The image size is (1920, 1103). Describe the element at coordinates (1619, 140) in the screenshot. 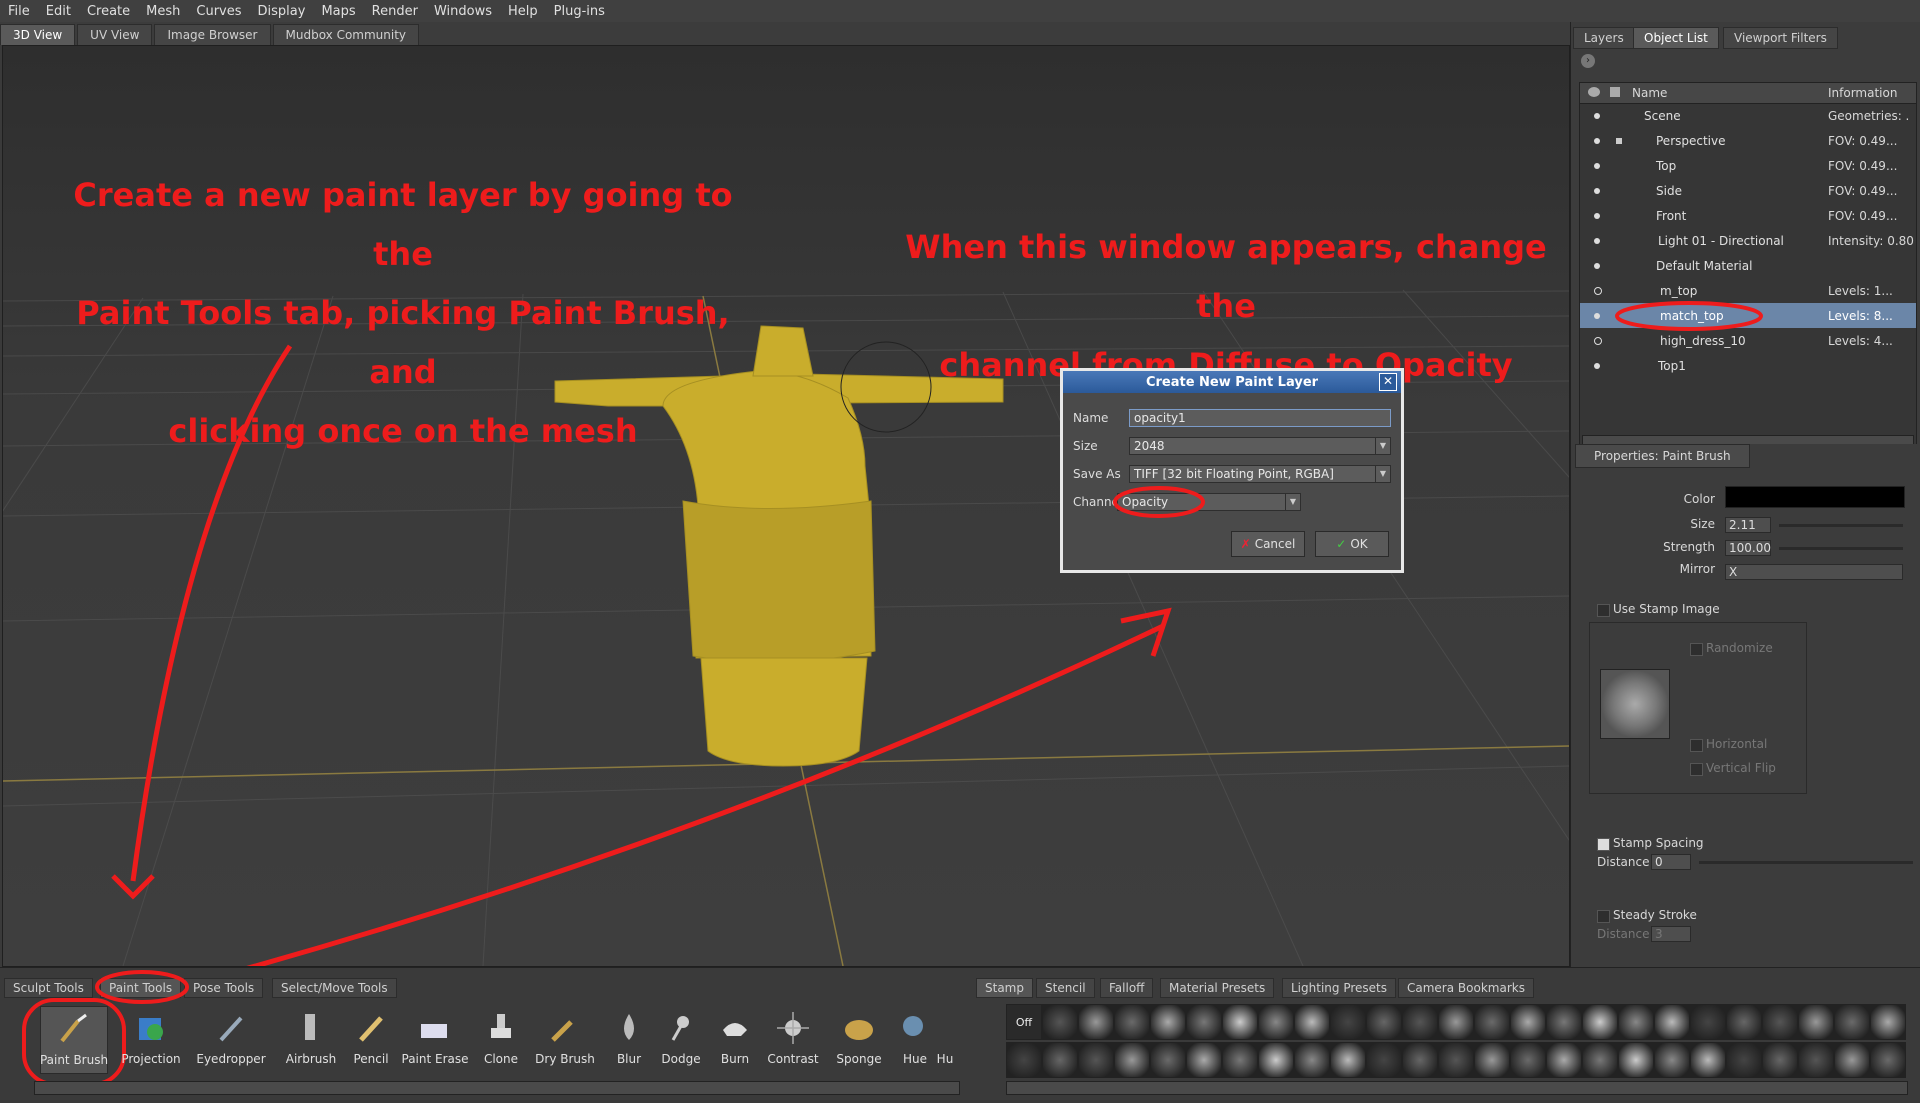

I see `lock-icon` at that location.